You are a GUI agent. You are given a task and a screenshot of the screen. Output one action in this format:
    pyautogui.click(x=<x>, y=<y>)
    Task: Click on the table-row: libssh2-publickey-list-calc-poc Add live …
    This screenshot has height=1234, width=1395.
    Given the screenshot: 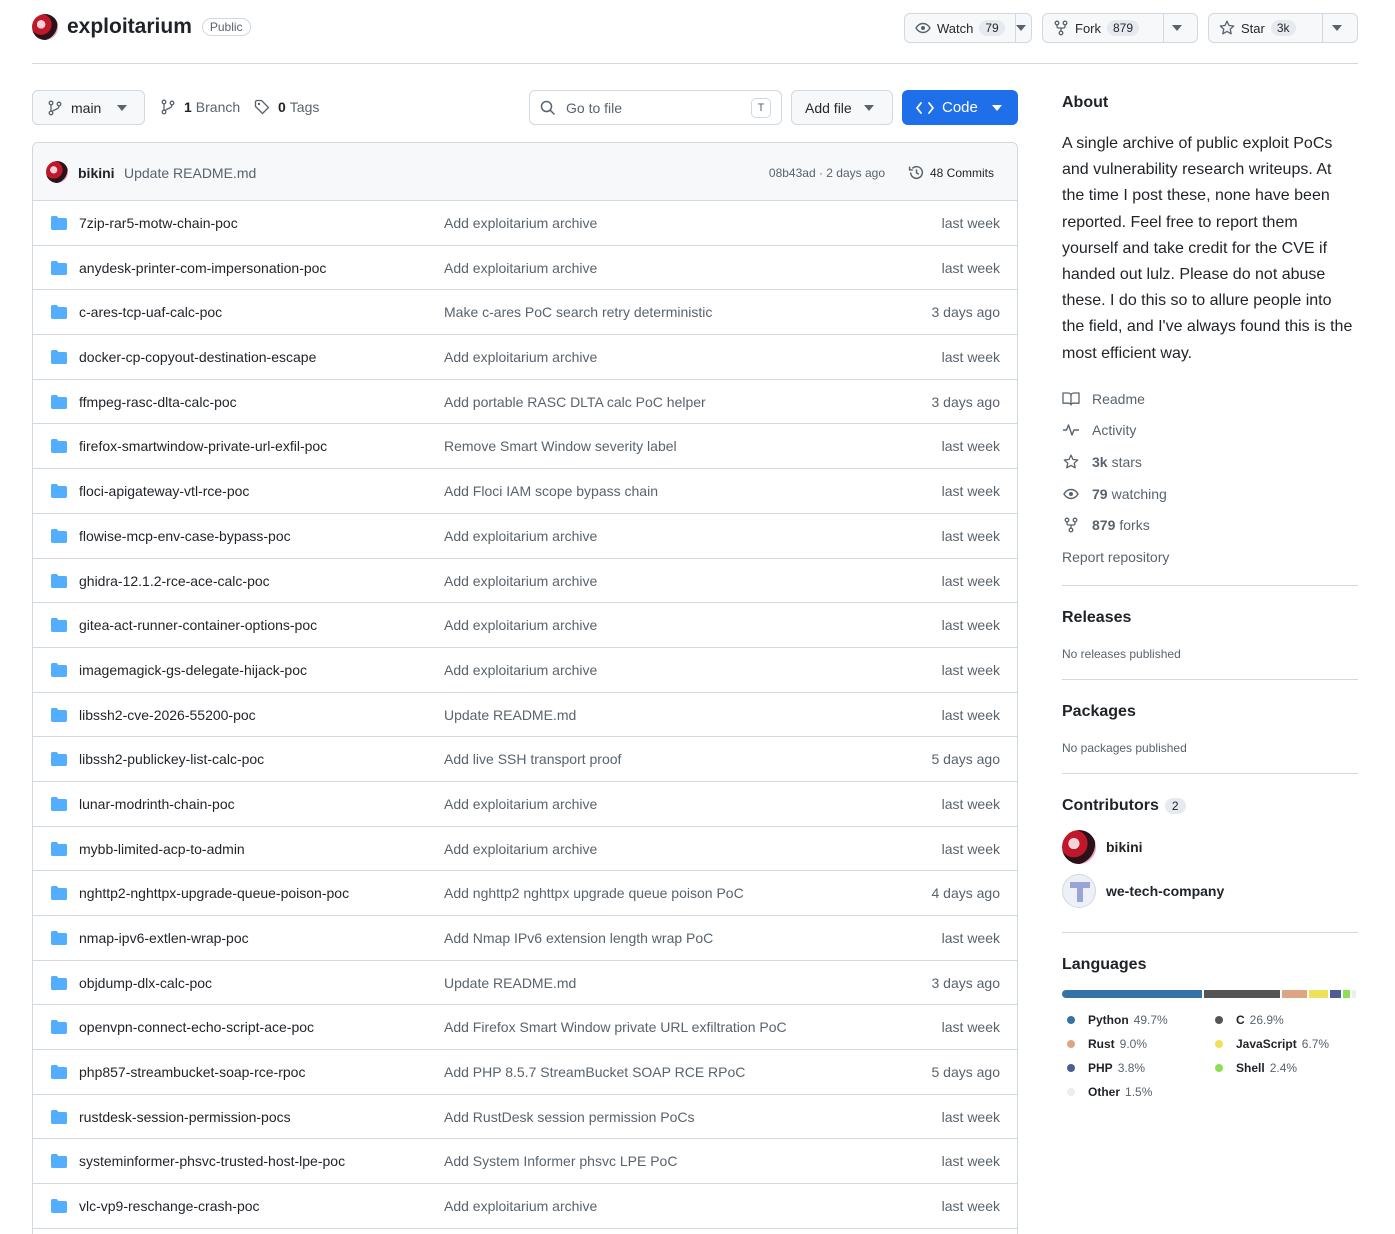 What is the action you would take?
    pyautogui.click(x=525, y=759)
    